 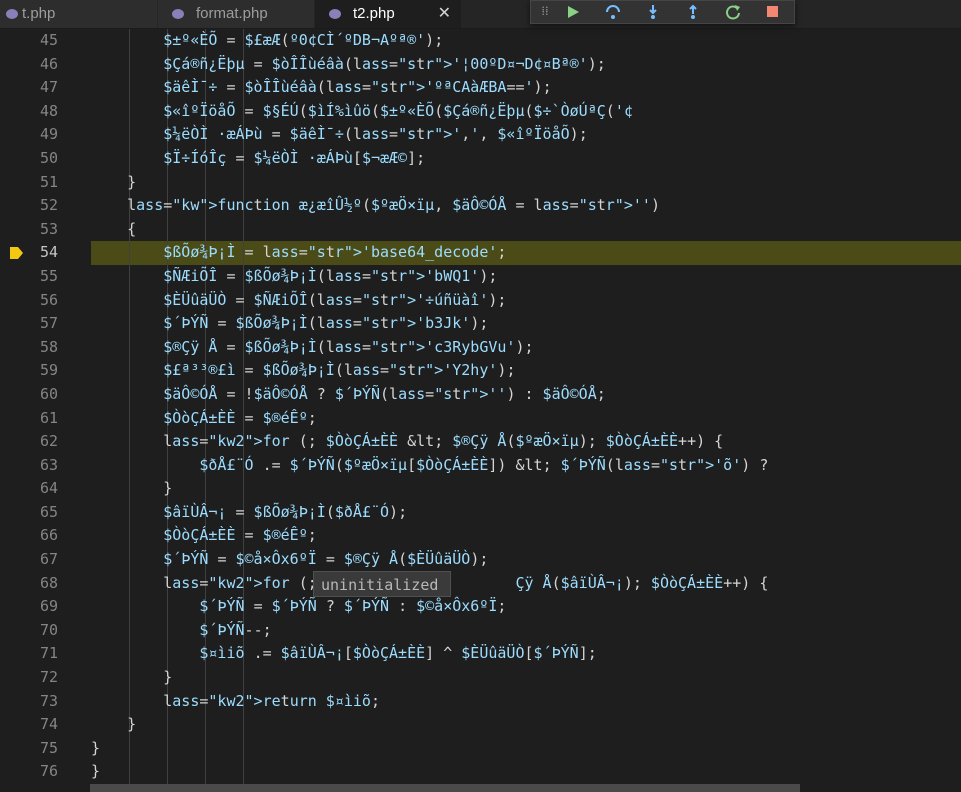 I want to click on horizontal-scrollbar, so click(x=445, y=788).